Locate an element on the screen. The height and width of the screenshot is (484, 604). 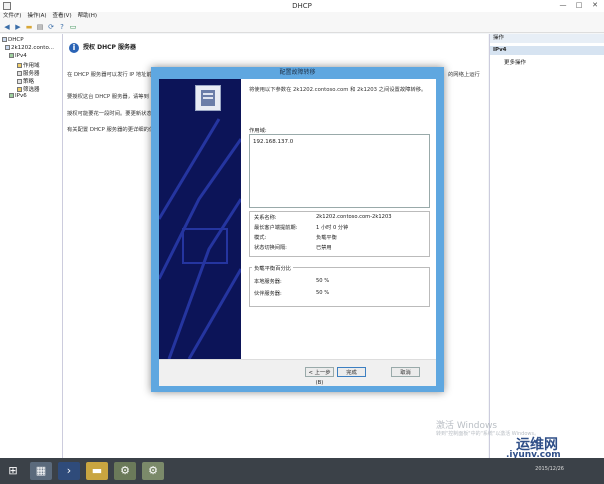
tree-item-filters: 筛选器 is located at coordinates (28, 89).